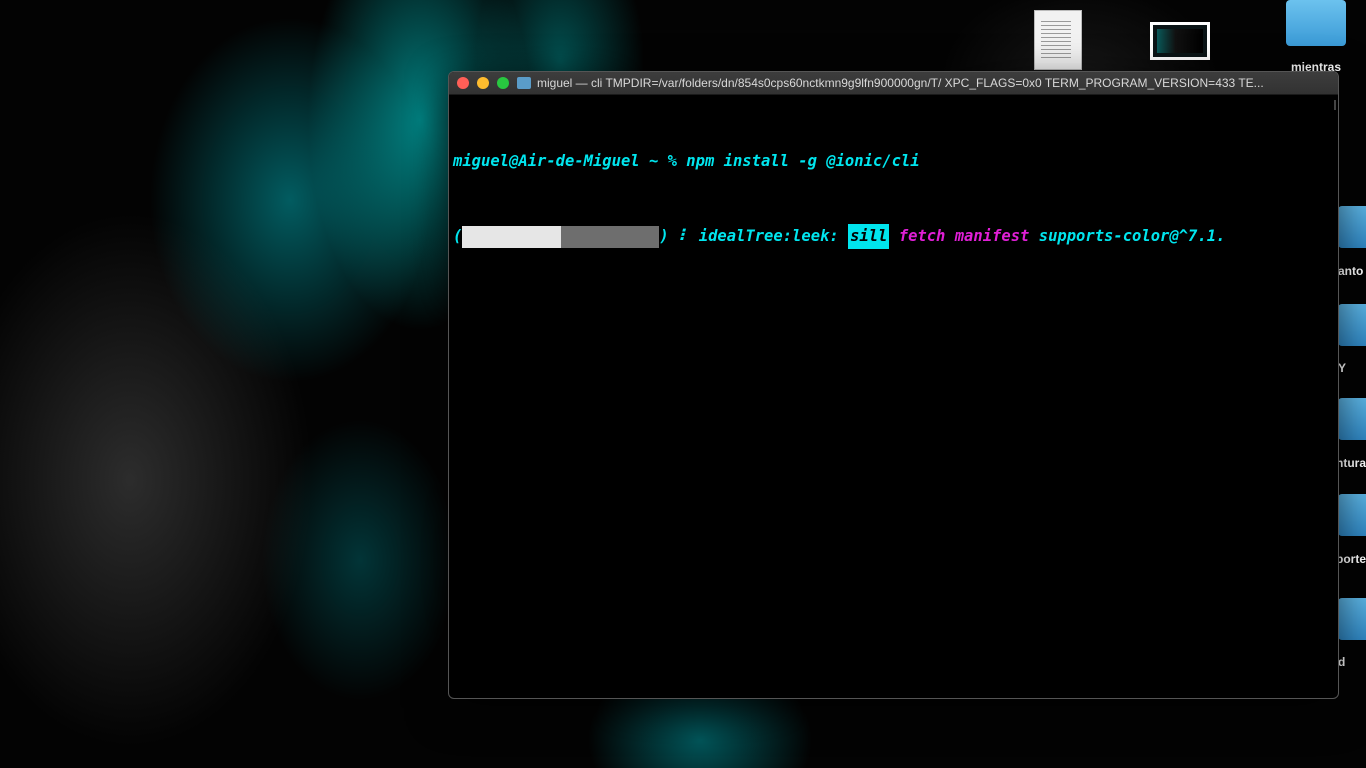 The height and width of the screenshot is (768, 1366). What do you see at coordinates (1352, 662) in the screenshot?
I see `folder-label: d` at bounding box center [1352, 662].